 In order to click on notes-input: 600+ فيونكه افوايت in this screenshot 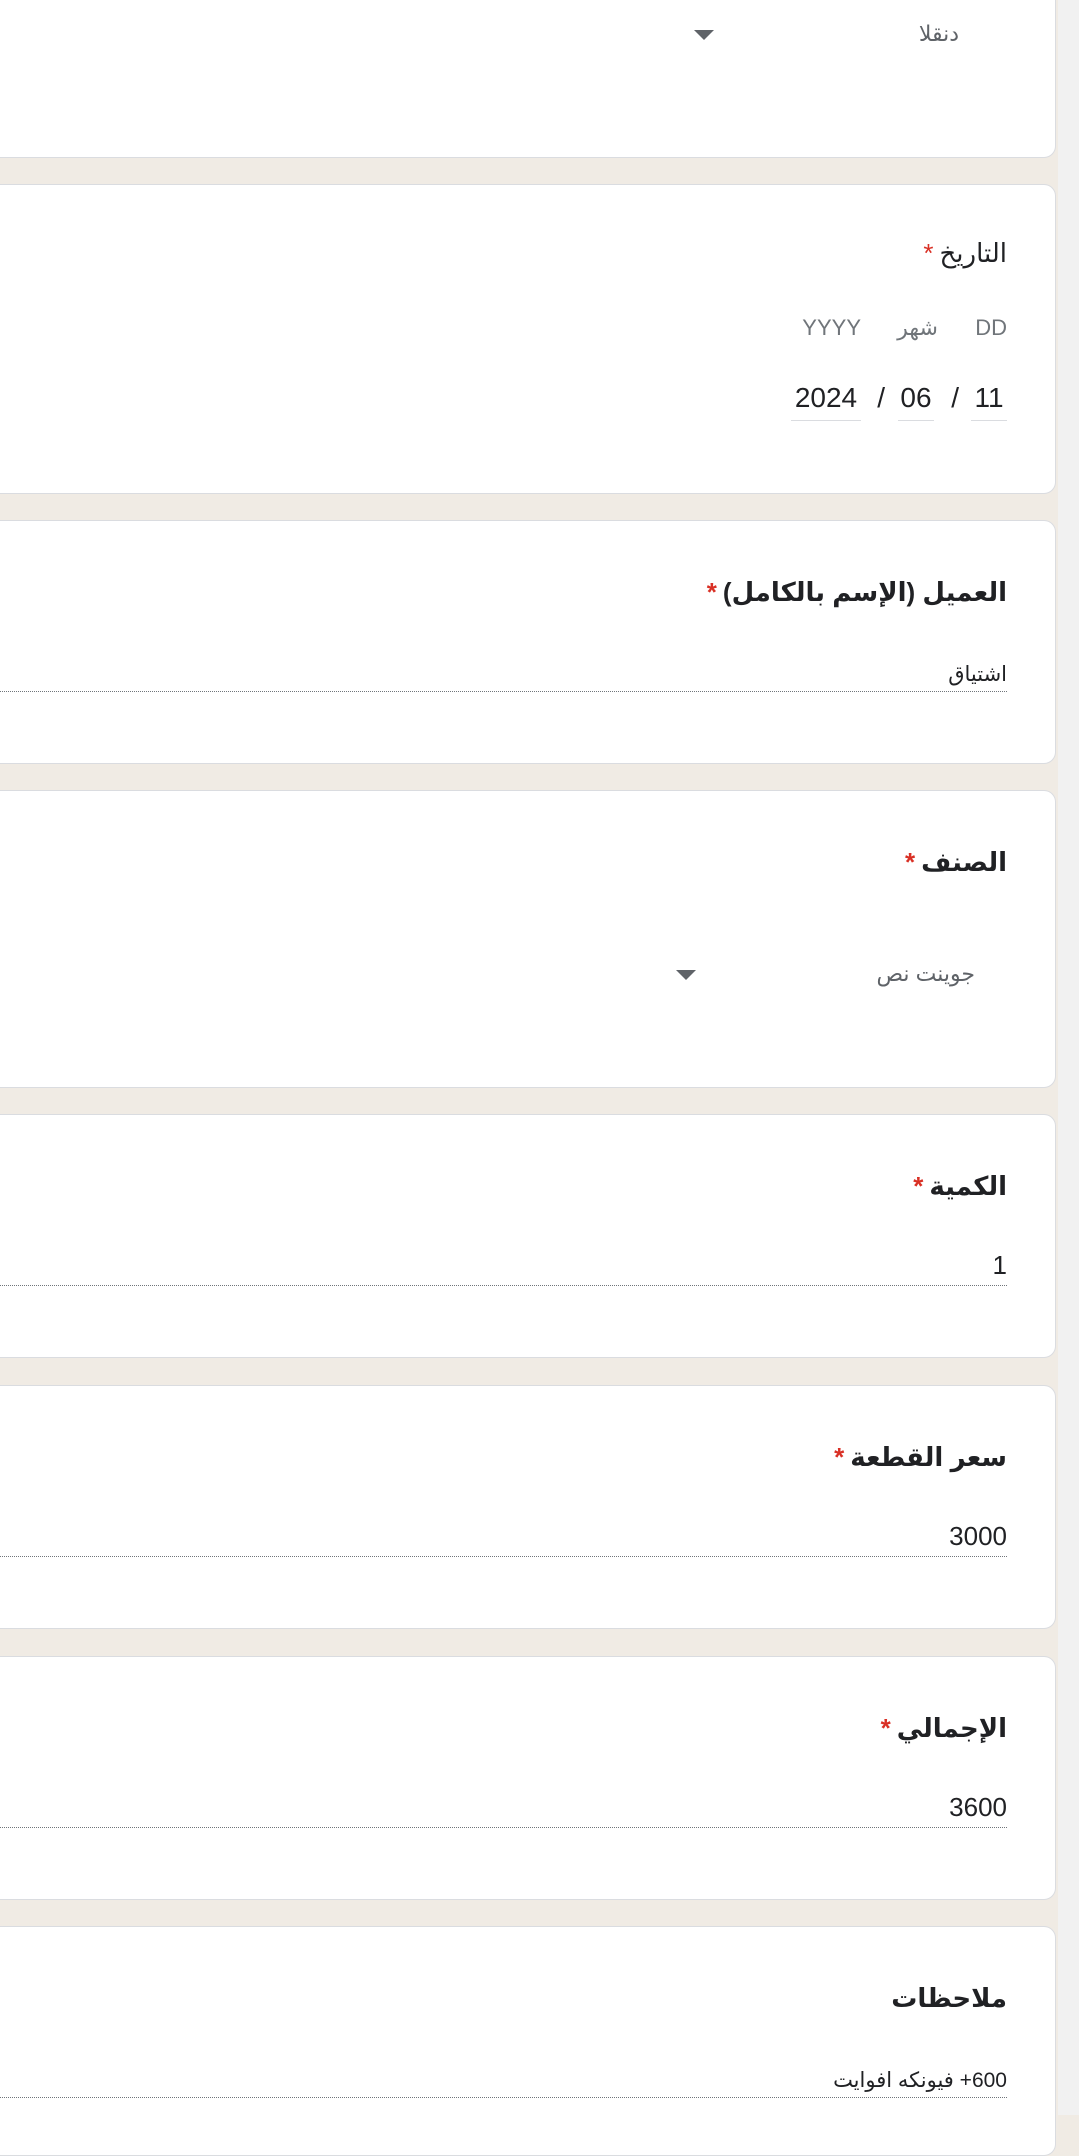, I will do `click(503, 2077)`.